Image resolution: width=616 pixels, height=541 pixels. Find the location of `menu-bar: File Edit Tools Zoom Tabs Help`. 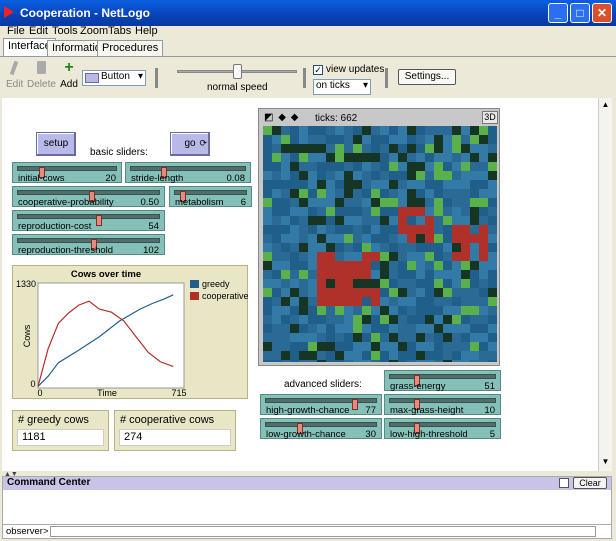

menu-bar: File Edit Tools Zoom Tabs Help is located at coordinates (308, 33).